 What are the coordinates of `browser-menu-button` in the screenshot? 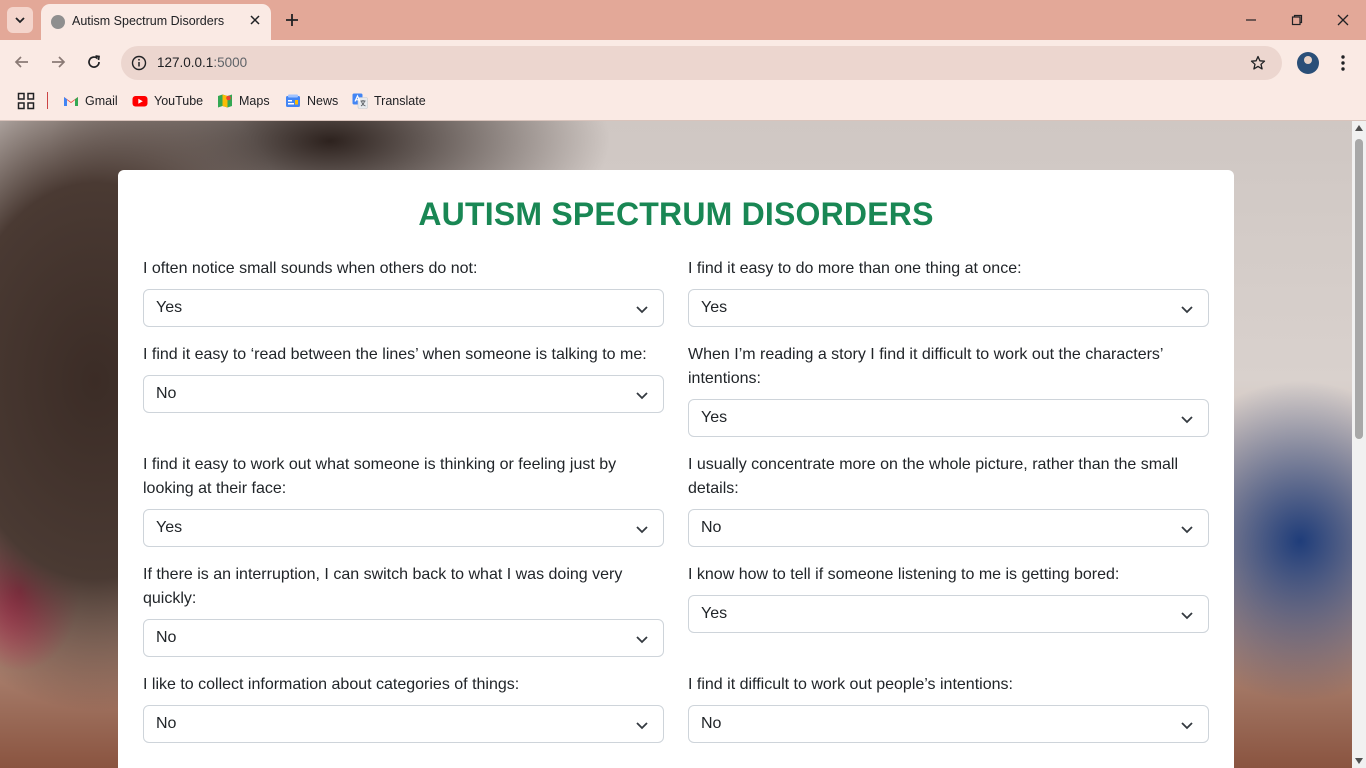 It's located at (1343, 63).